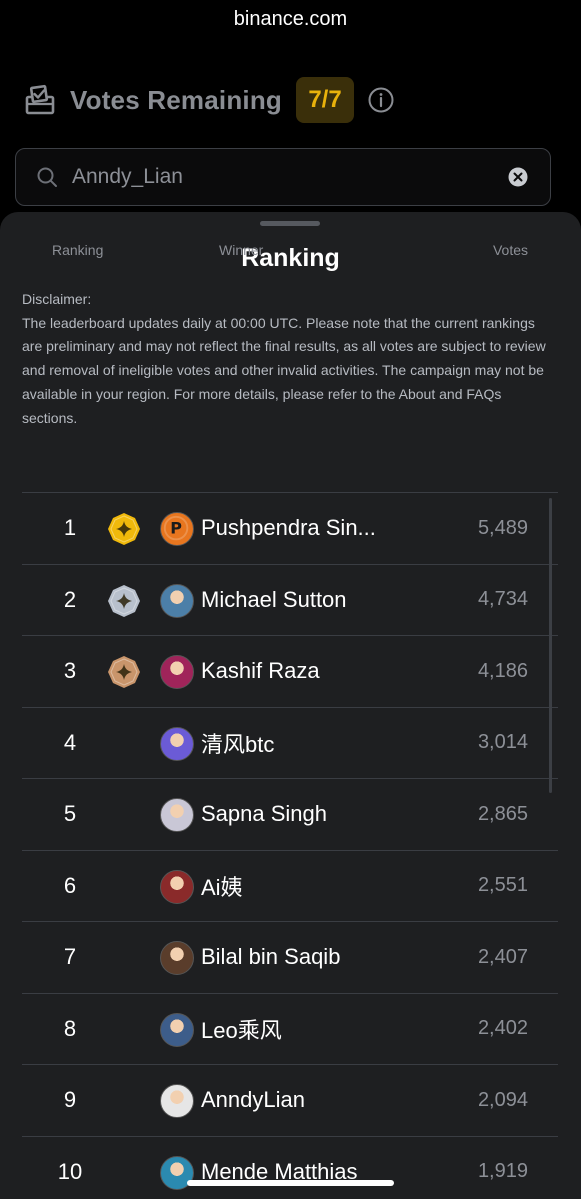 The width and height of the screenshot is (581, 1199). Describe the element at coordinates (502, 670) in the screenshot. I see `vote-count: 4,186` at that location.